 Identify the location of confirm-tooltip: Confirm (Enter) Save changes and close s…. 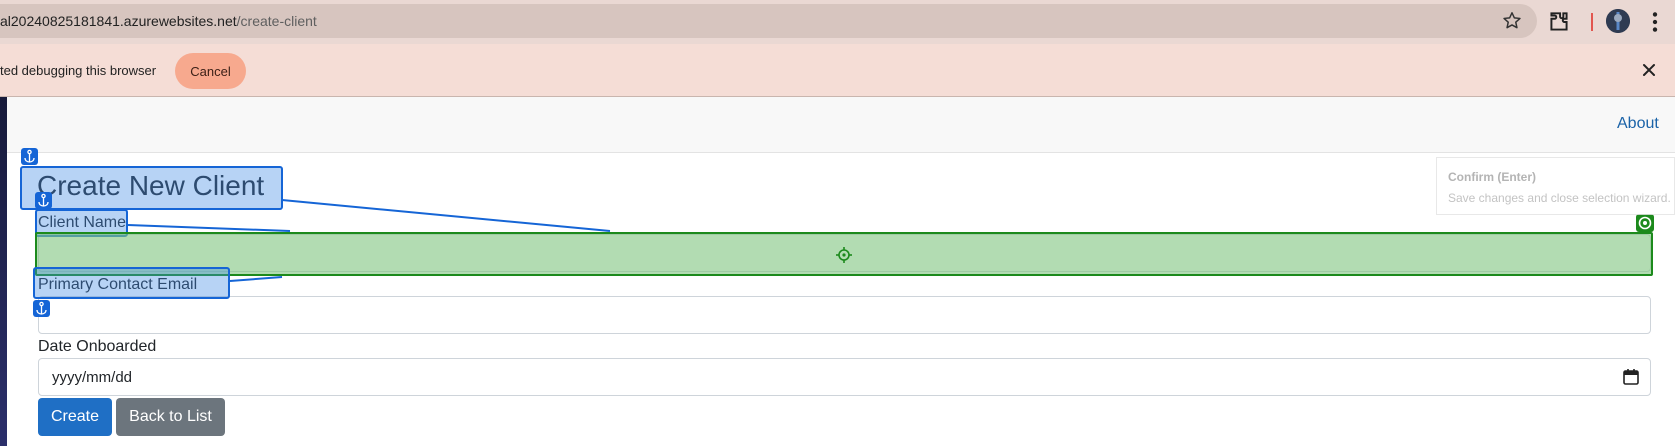
(1555, 186).